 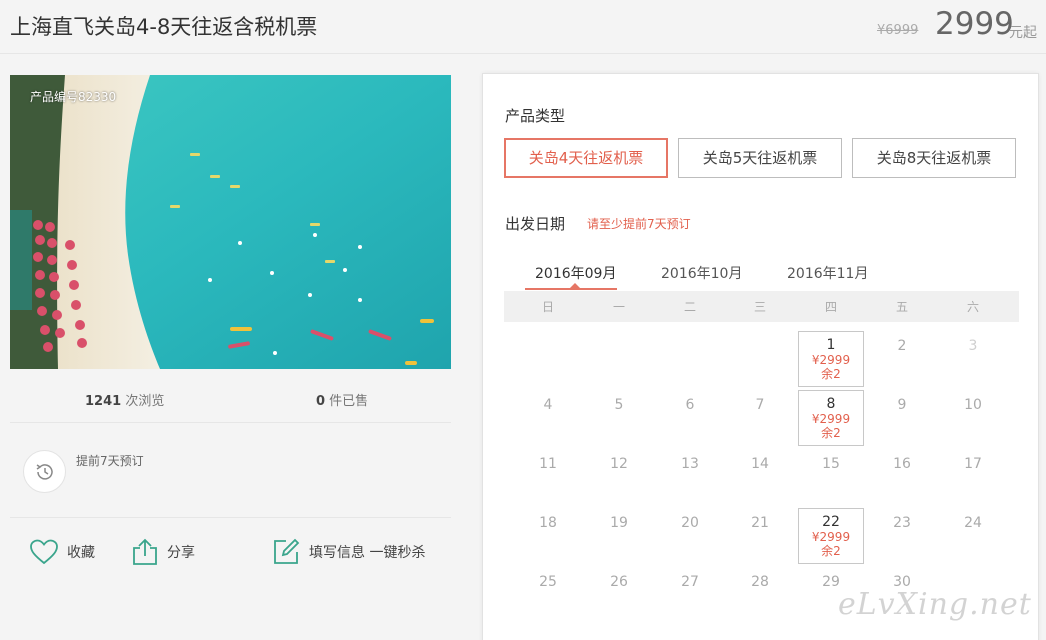 What do you see at coordinates (81, 553) in the screenshot?
I see `favorite-label: 收藏` at bounding box center [81, 553].